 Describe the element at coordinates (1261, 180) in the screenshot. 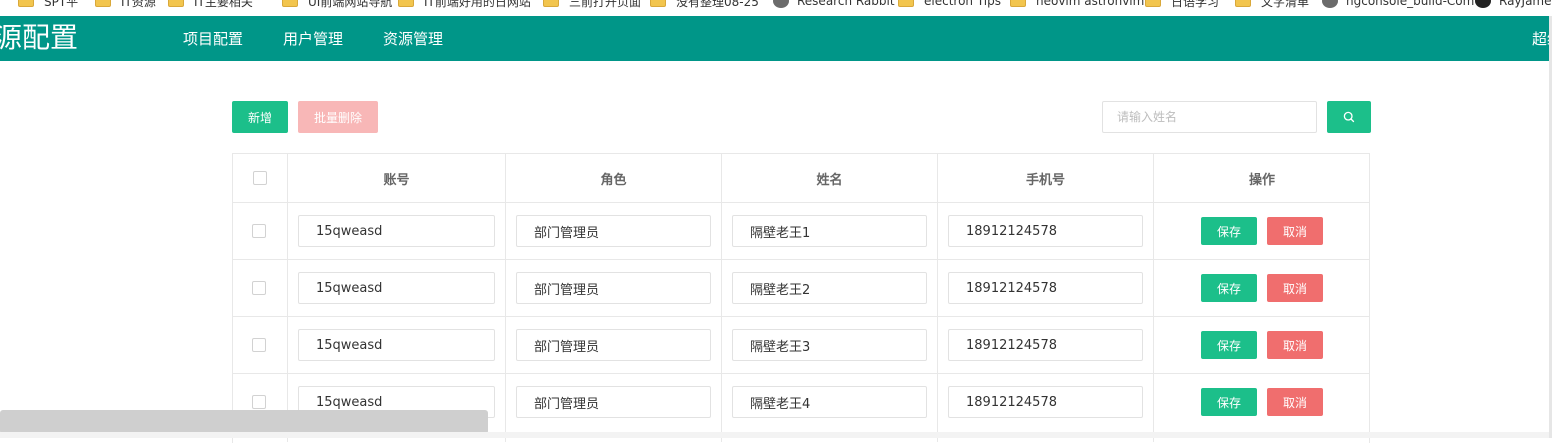

I see `column-header-actions: 操作` at that location.